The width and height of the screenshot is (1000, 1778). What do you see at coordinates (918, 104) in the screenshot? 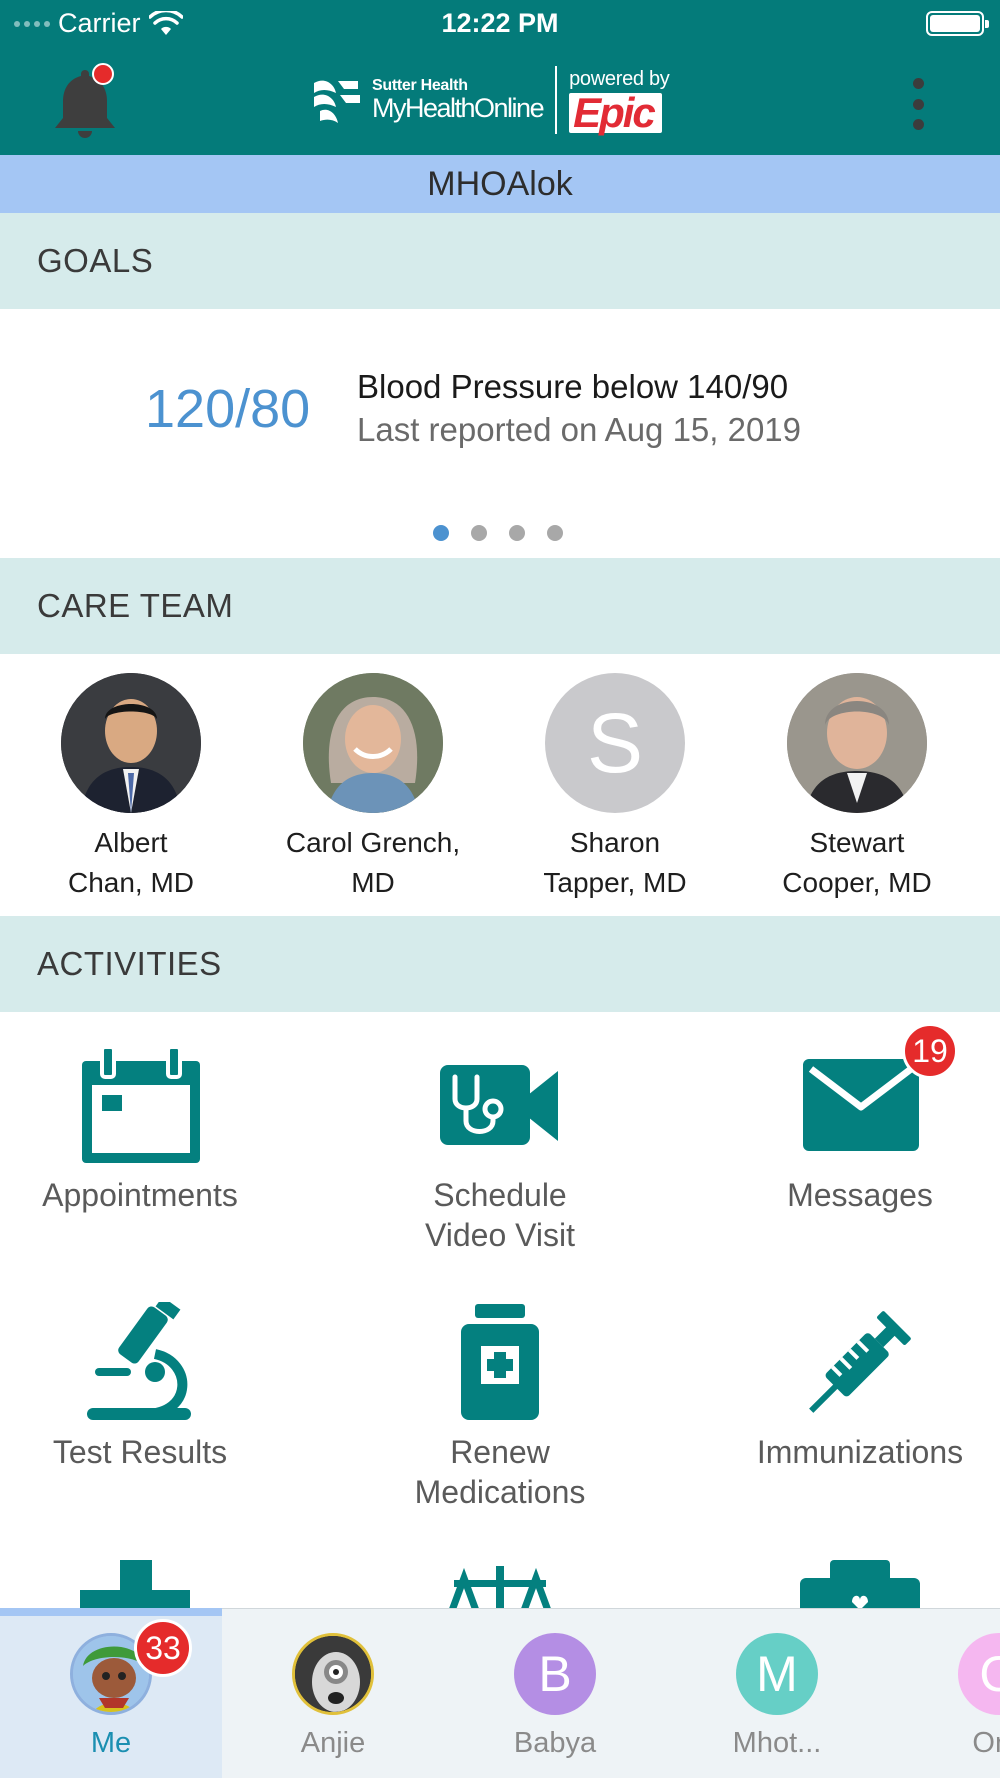
I see `more-menu-icon` at bounding box center [918, 104].